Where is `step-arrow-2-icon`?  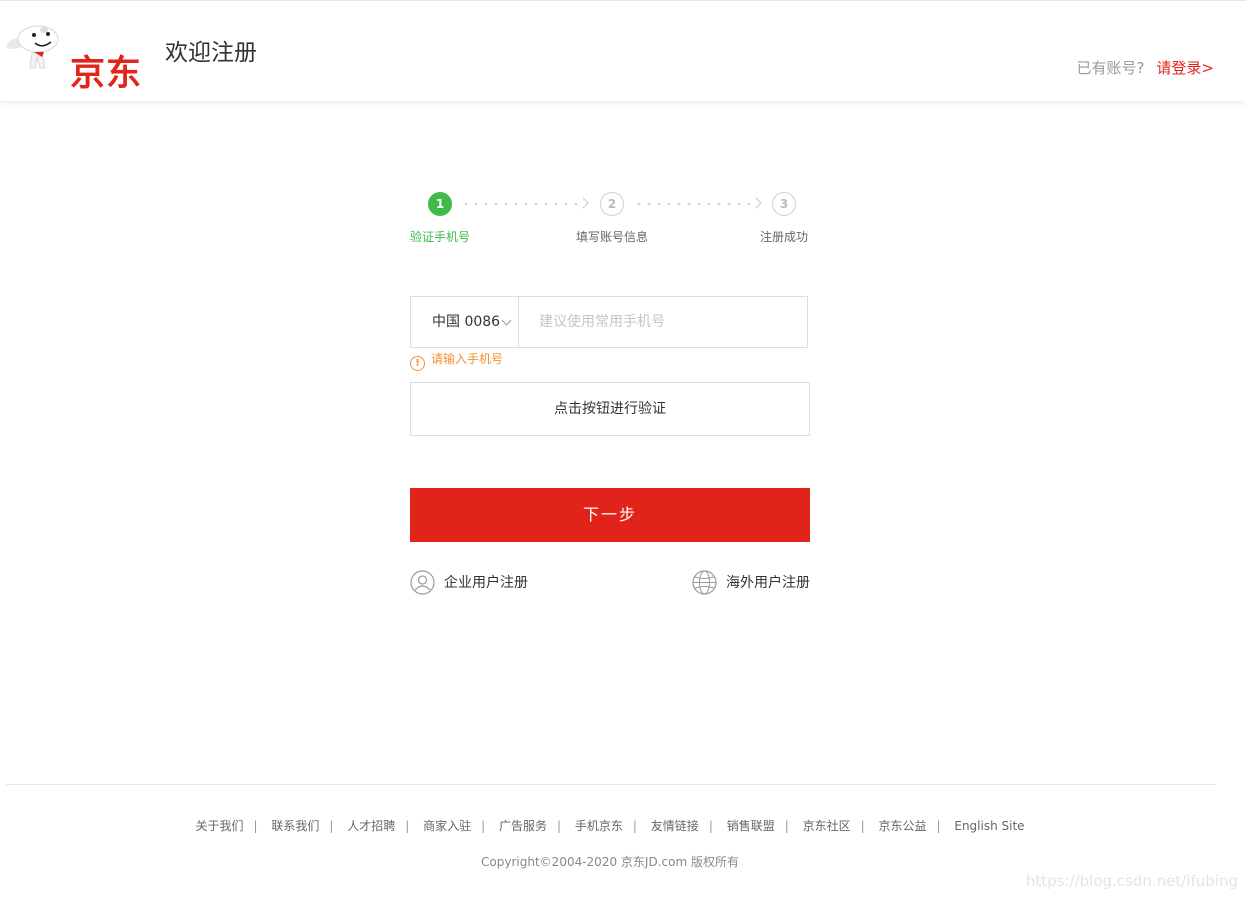
step-arrow-2-icon is located at coordinates (756, 203).